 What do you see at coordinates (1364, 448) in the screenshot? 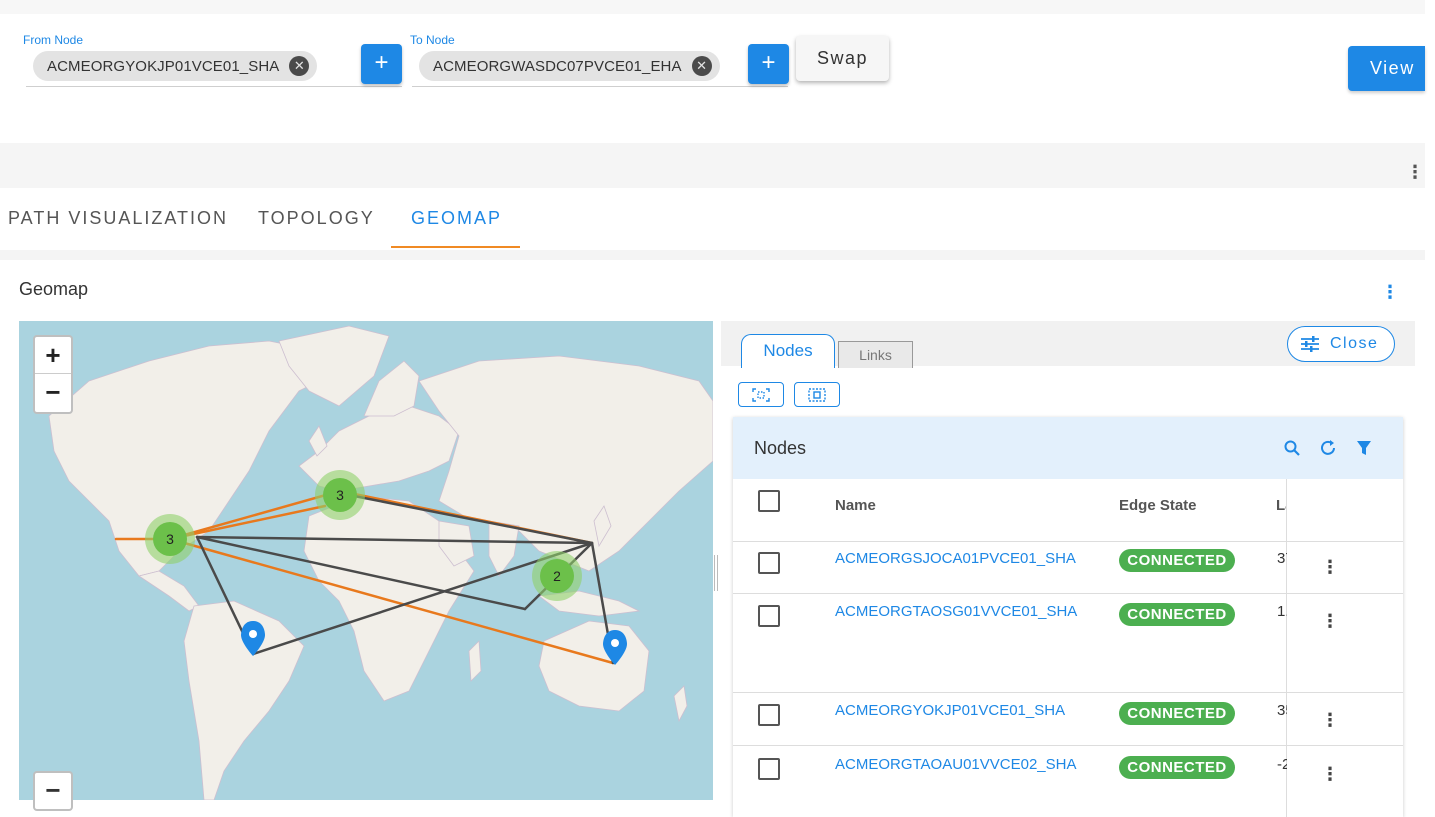
I see `filter-icon` at bounding box center [1364, 448].